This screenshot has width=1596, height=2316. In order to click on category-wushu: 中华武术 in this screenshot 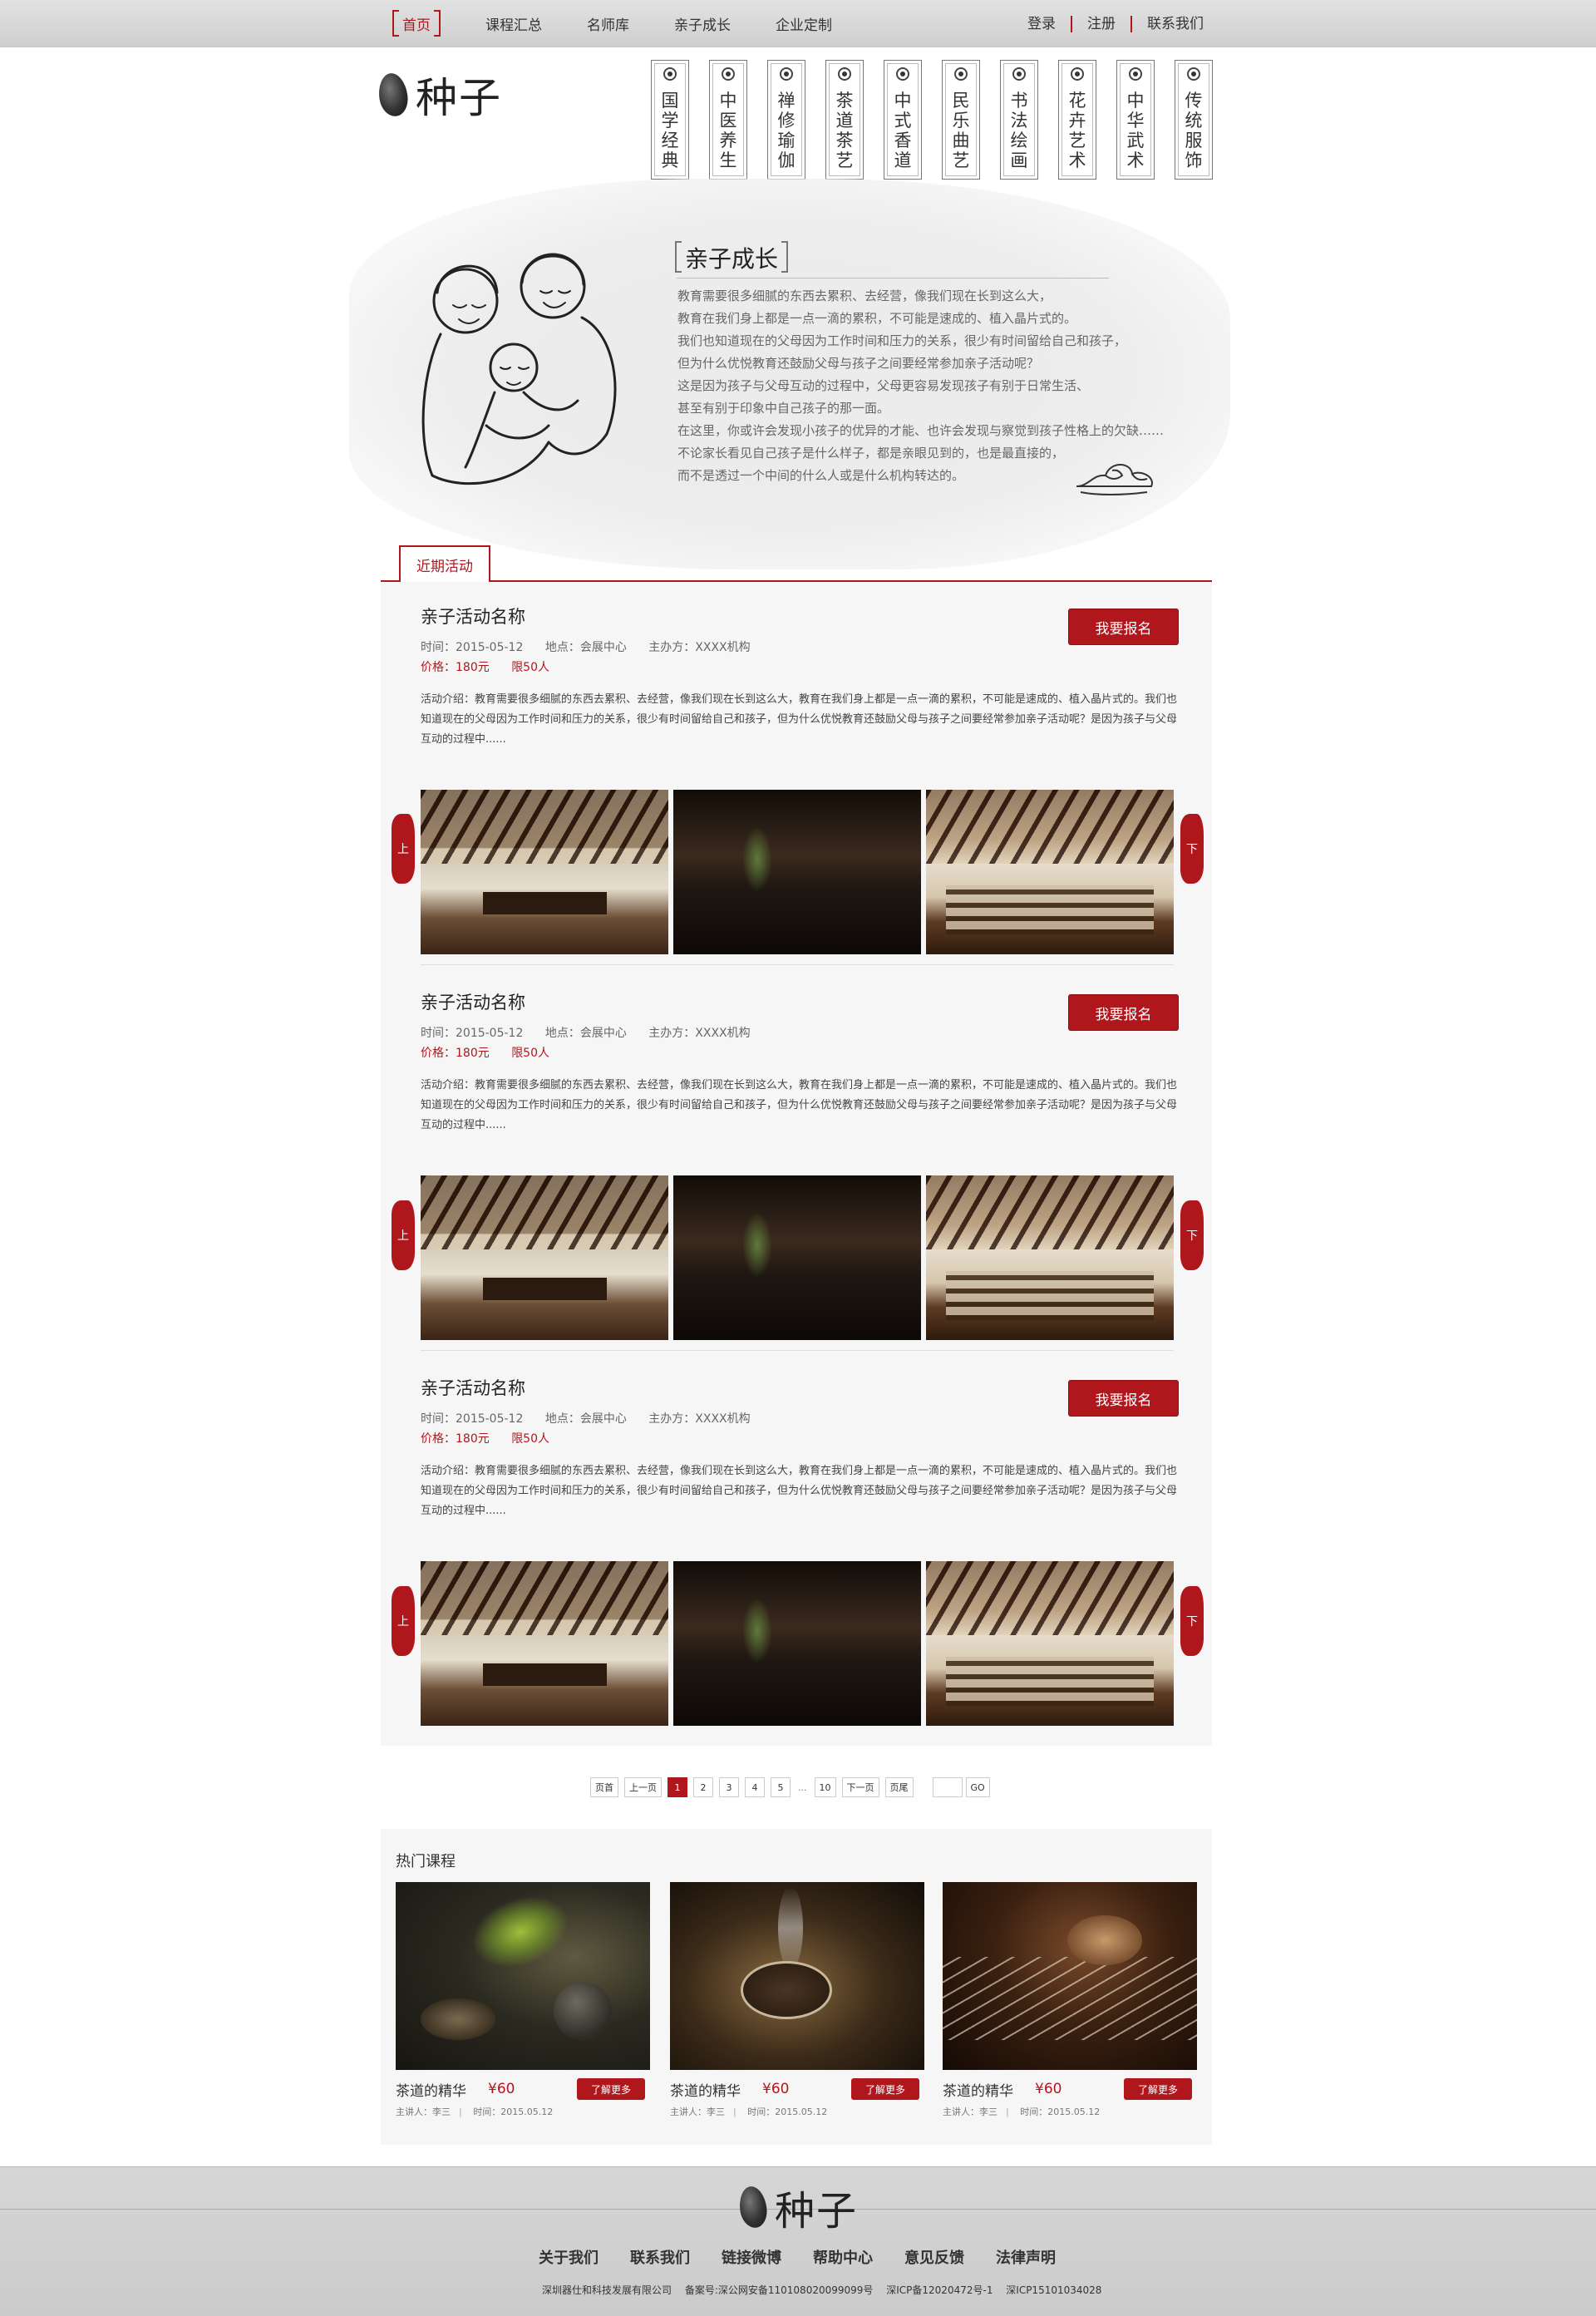, I will do `click(1135, 120)`.